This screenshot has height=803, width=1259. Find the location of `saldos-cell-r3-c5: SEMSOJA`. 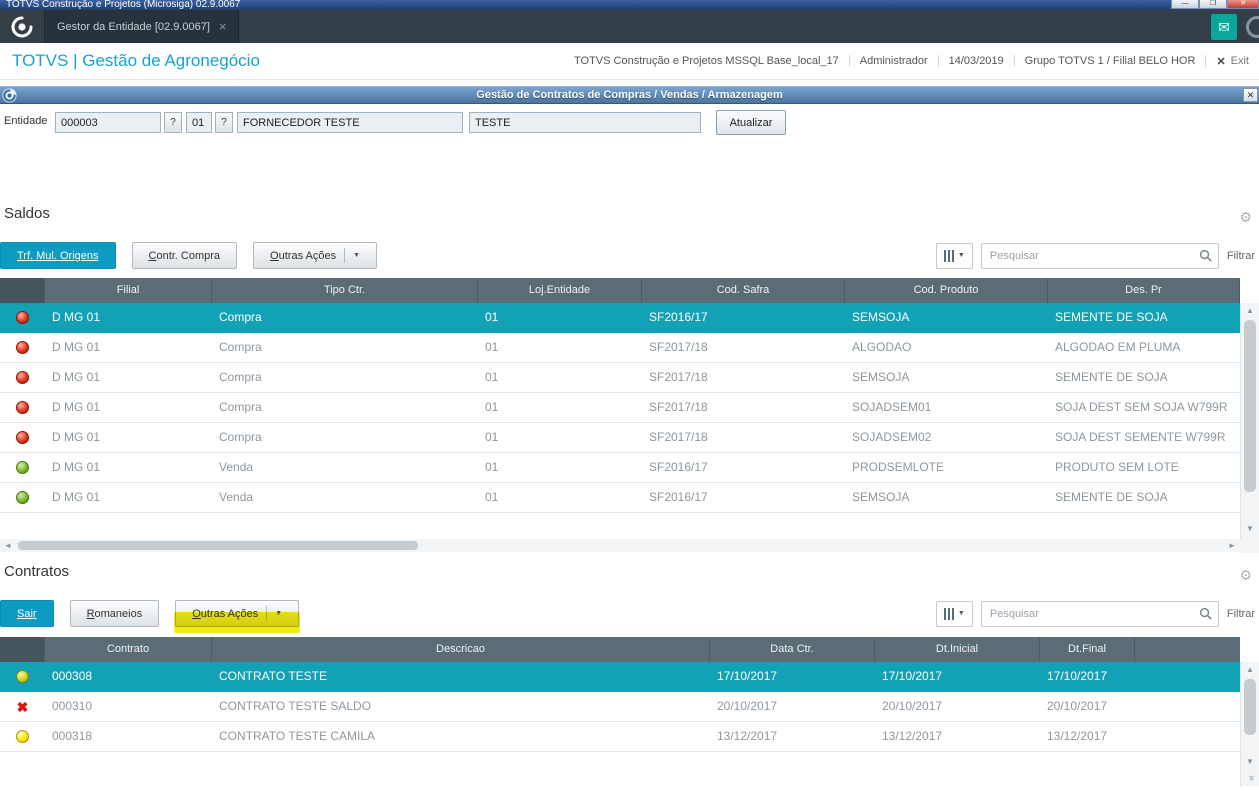

saldos-cell-r3-c5: SEMSOJA is located at coordinates (881, 377).